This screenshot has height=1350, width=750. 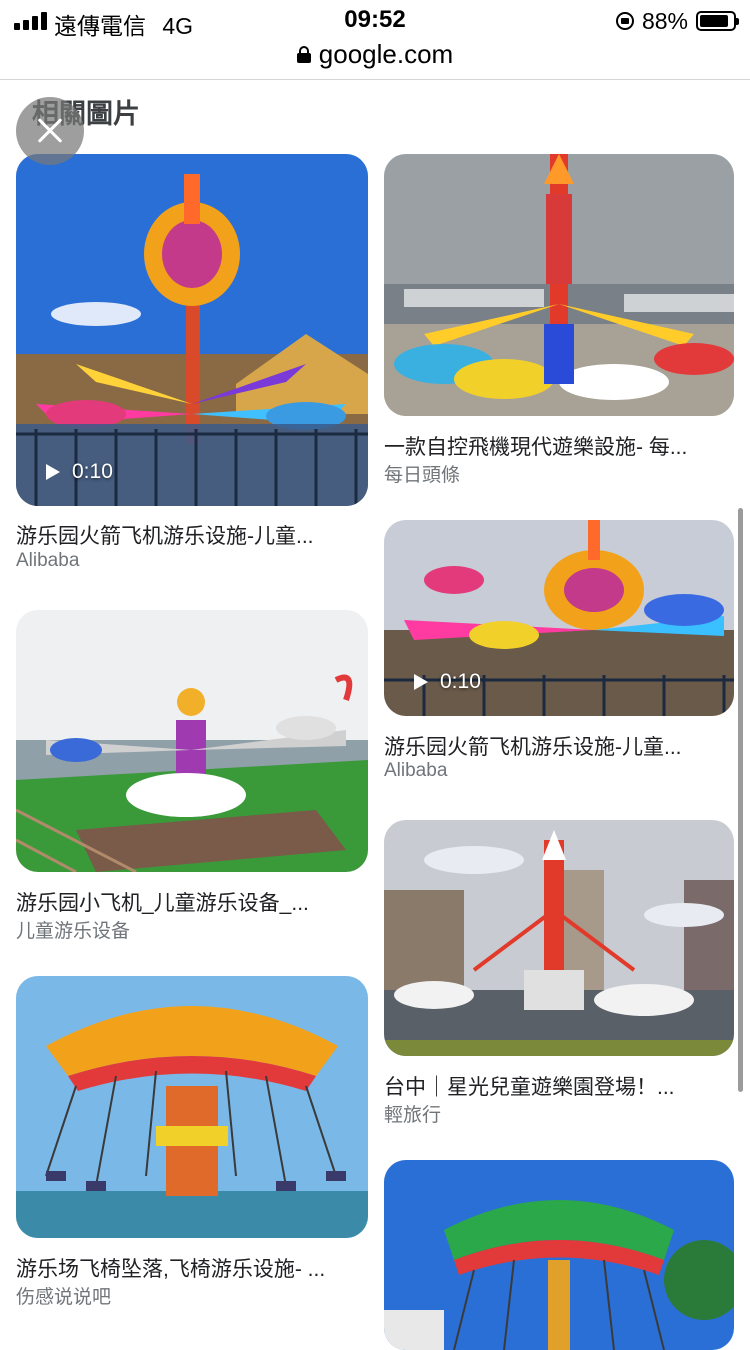 I want to click on header-divider, so click(x=375, y=79).